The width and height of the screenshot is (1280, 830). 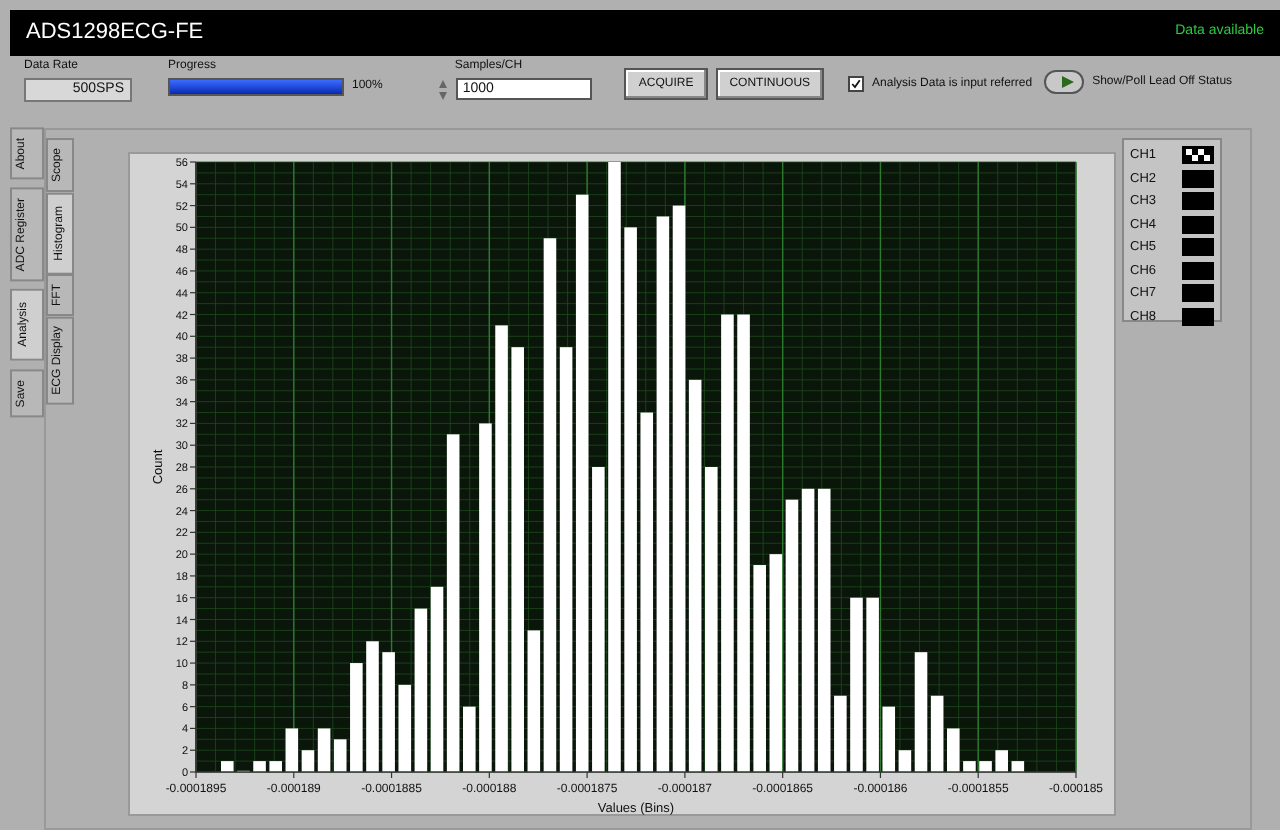 What do you see at coordinates (115, 33) in the screenshot?
I see `window-title: ADS1298ECG-FE` at bounding box center [115, 33].